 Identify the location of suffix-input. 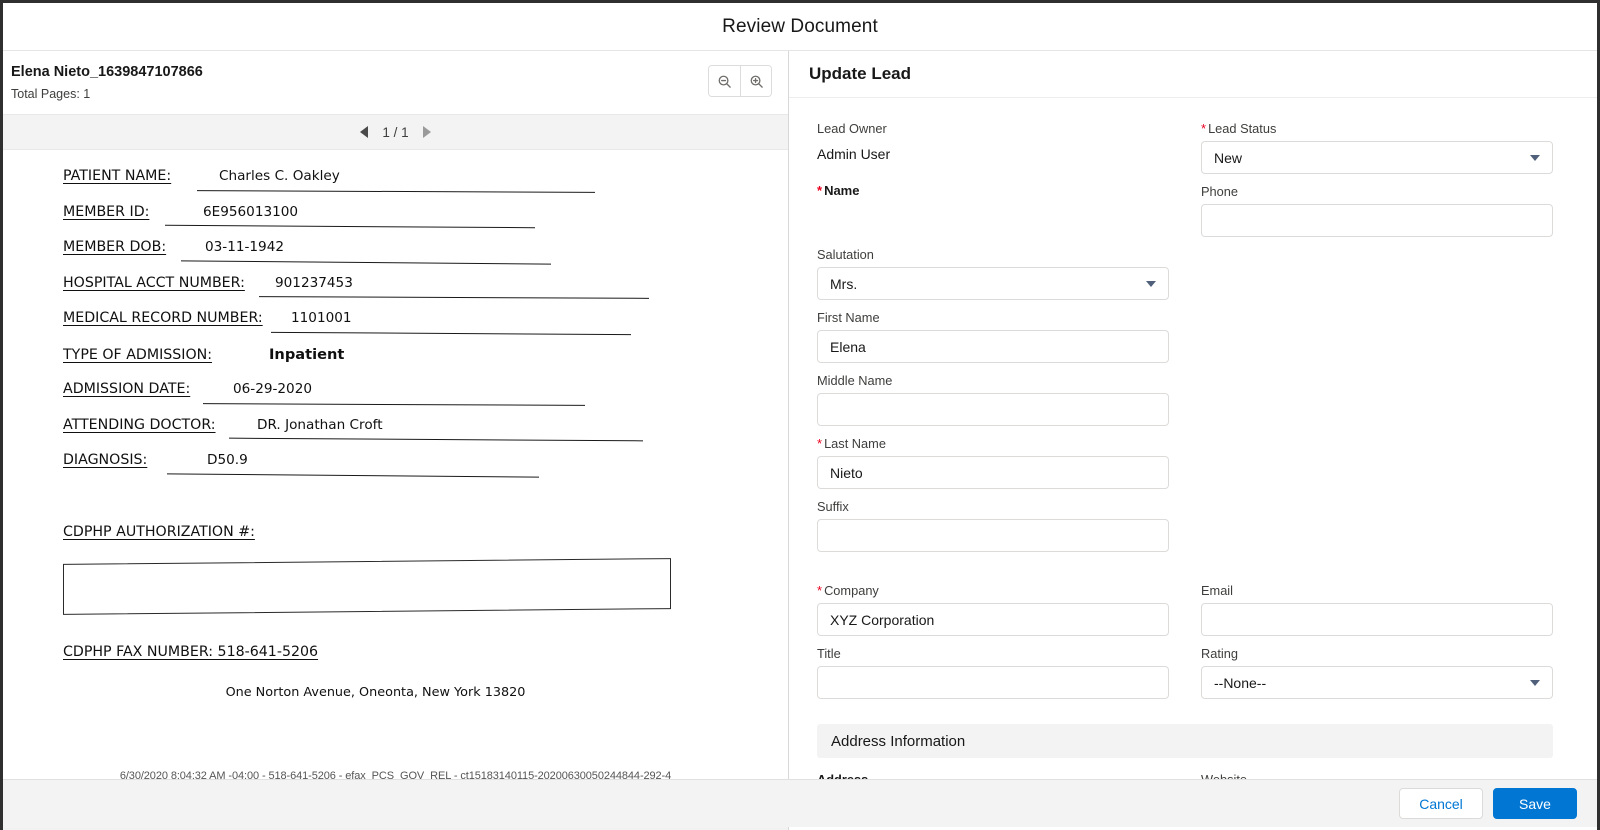
(993, 535).